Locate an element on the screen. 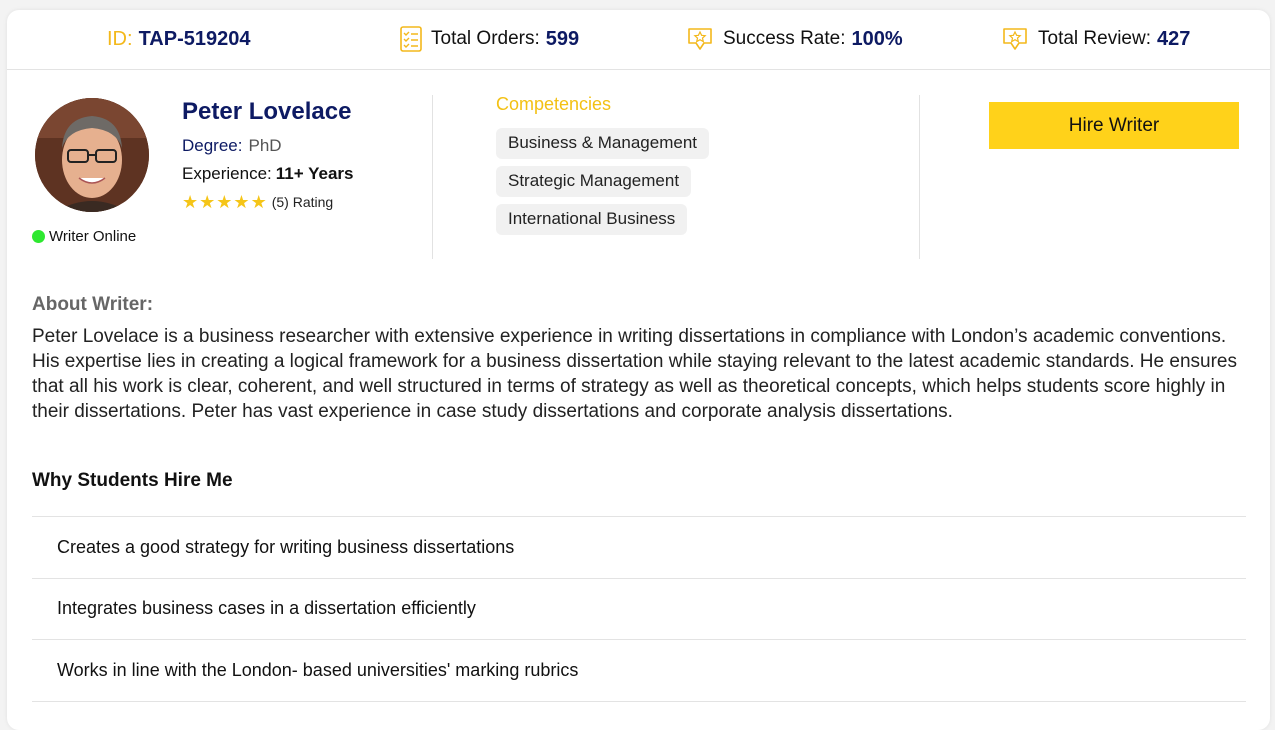 This screenshot has height=730, width=1275. review-label: Total Review: is located at coordinates (1094, 38).